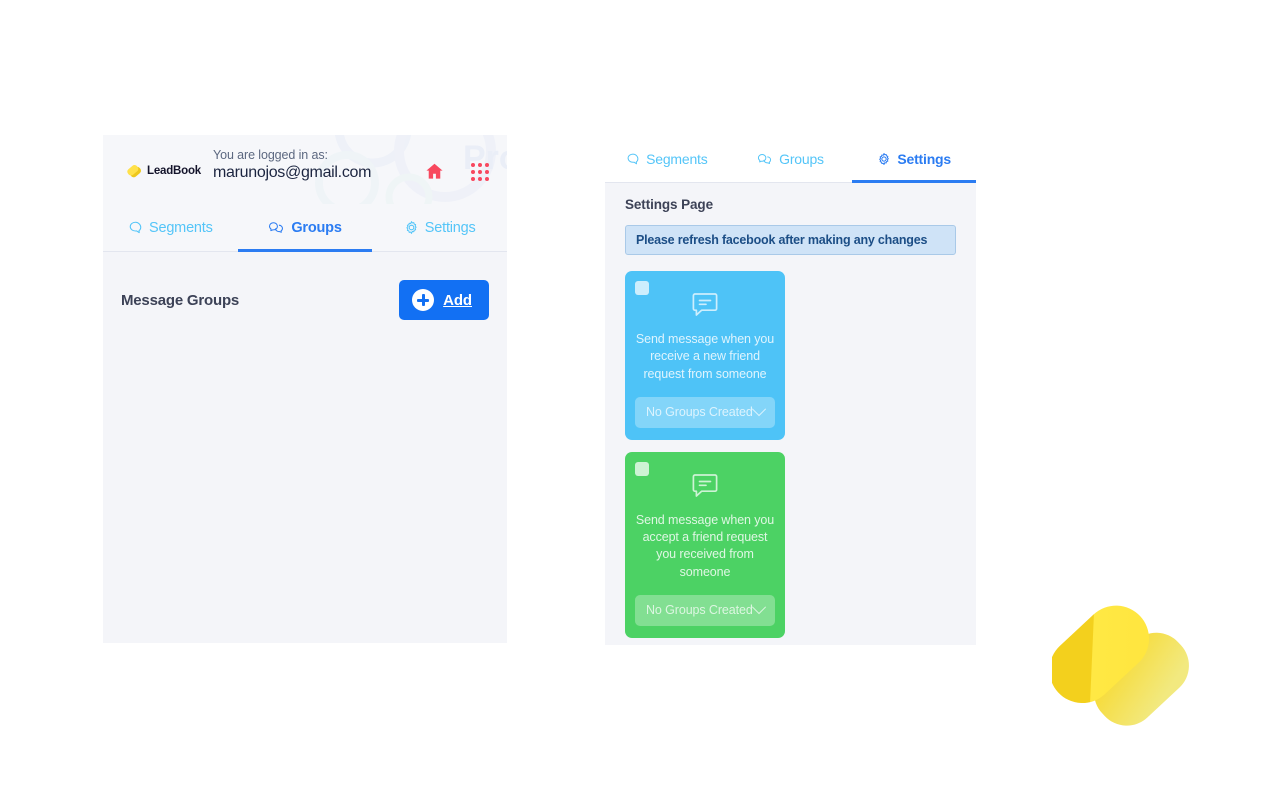  Describe the element at coordinates (456, 171) in the screenshot. I see `header-icons` at that location.